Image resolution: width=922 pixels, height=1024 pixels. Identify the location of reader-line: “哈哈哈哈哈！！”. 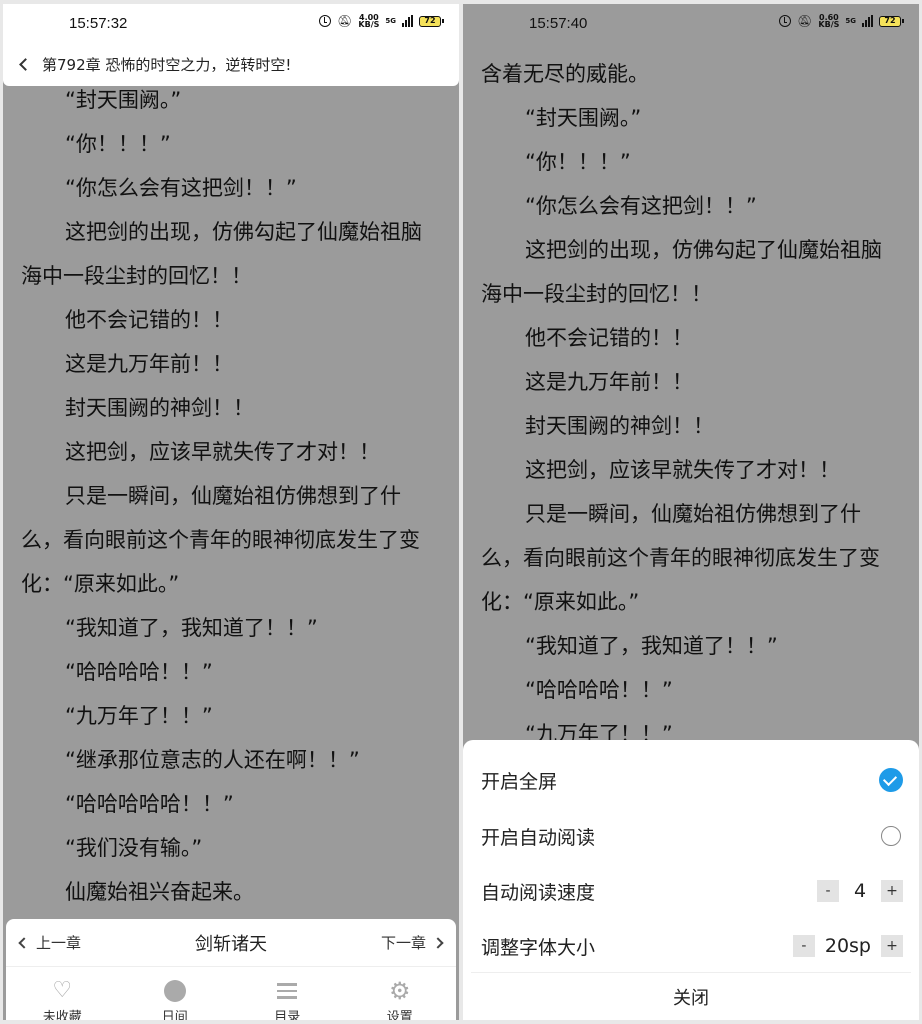
(149, 804).